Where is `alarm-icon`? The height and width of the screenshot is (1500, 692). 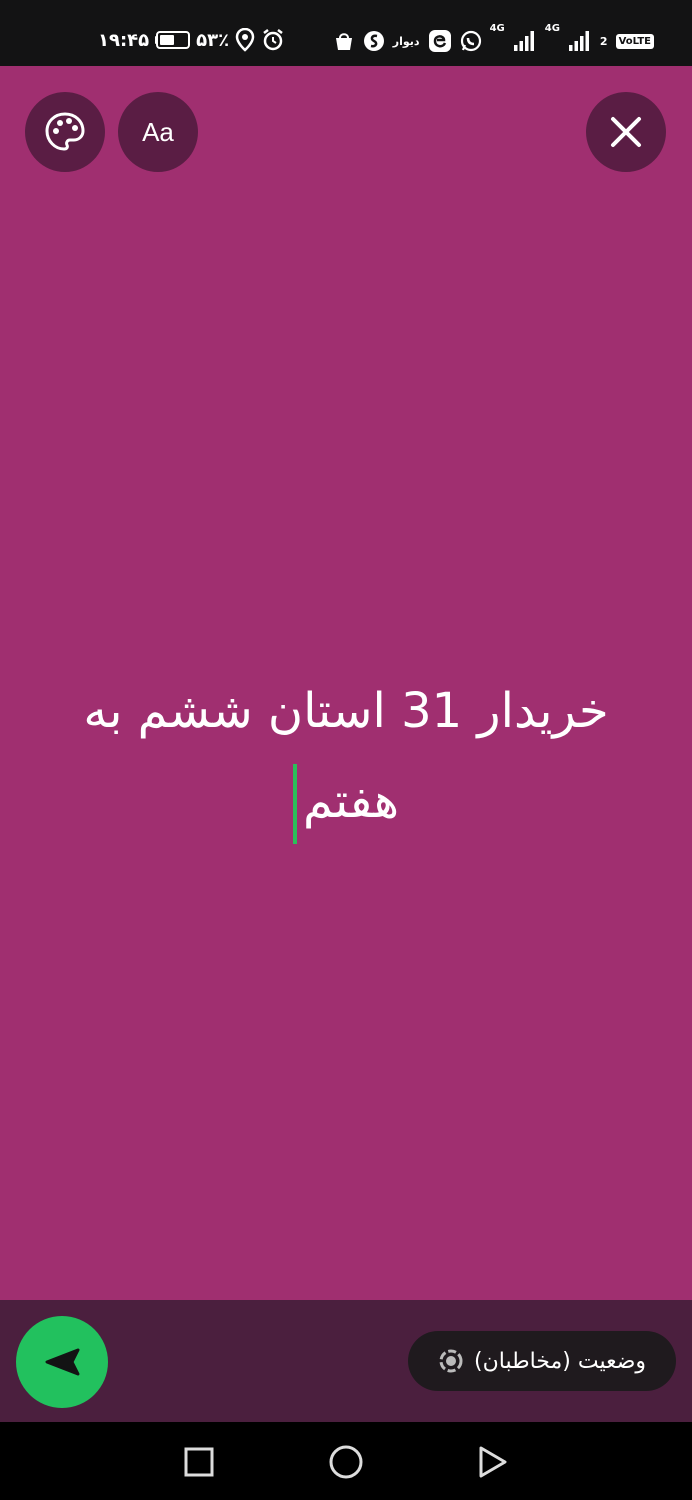 alarm-icon is located at coordinates (273, 40).